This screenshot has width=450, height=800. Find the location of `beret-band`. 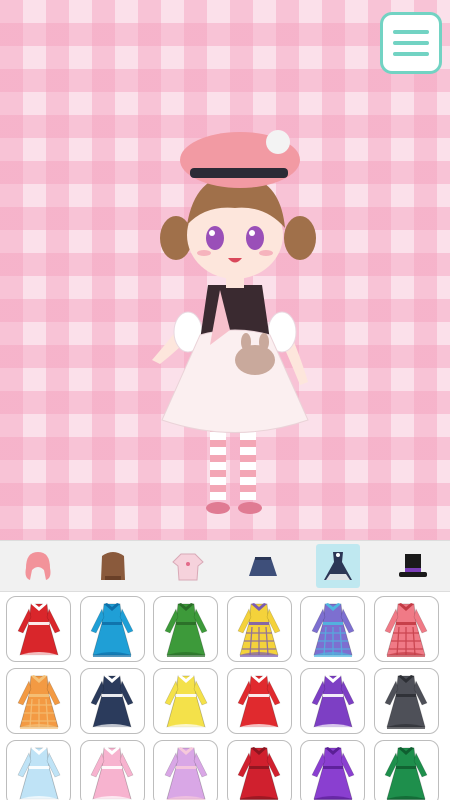

beret-band is located at coordinates (239, 173).